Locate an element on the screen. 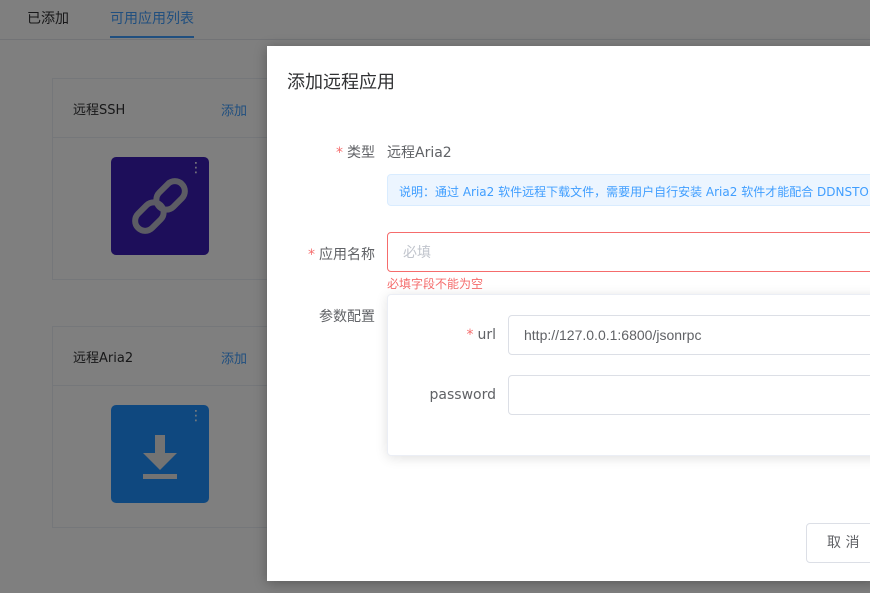 This screenshot has width=870, height=593. url-input: http://127.0.0.1:6800/jsonrpc is located at coordinates (689, 335).